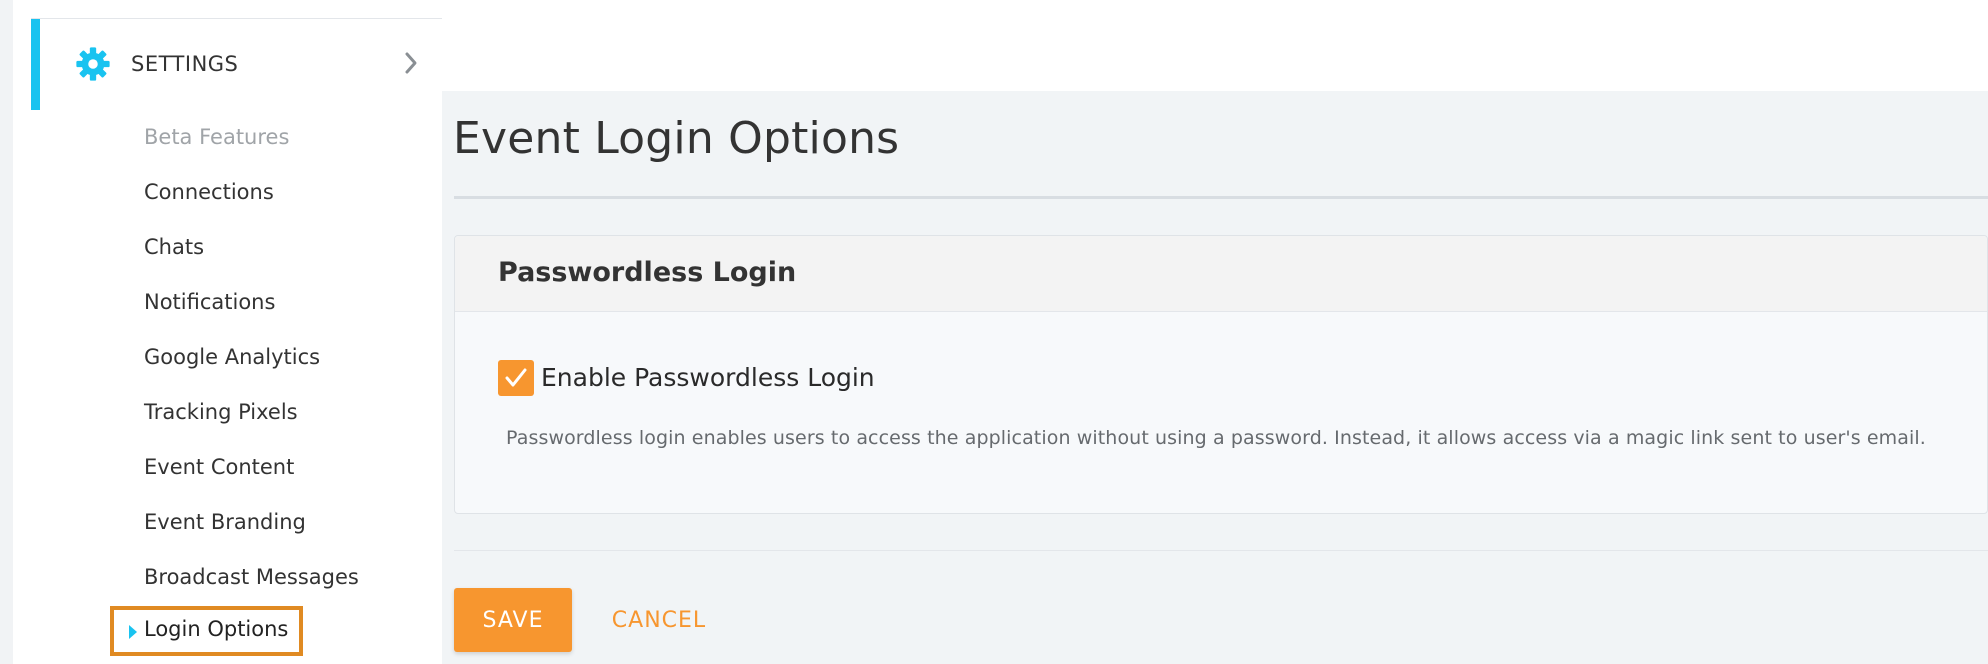 This screenshot has height=664, width=1988. What do you see at coordinates (209, 192) in the screenshot?
I see `sidebar-item-connections: Connections` at bounding box center [209, 192].